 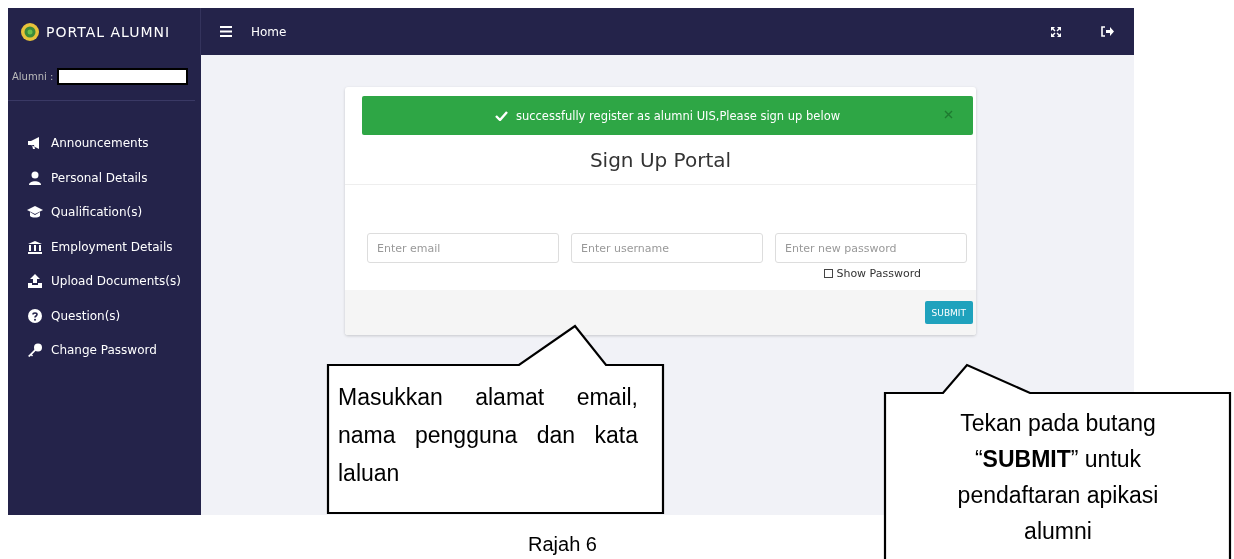 What do you see at coordinates (488, 435) in the screenshot?
I see `callout-text: Masukkan alamat email, nama pengguna dan kata laluan` at bounding box center [488, 435].